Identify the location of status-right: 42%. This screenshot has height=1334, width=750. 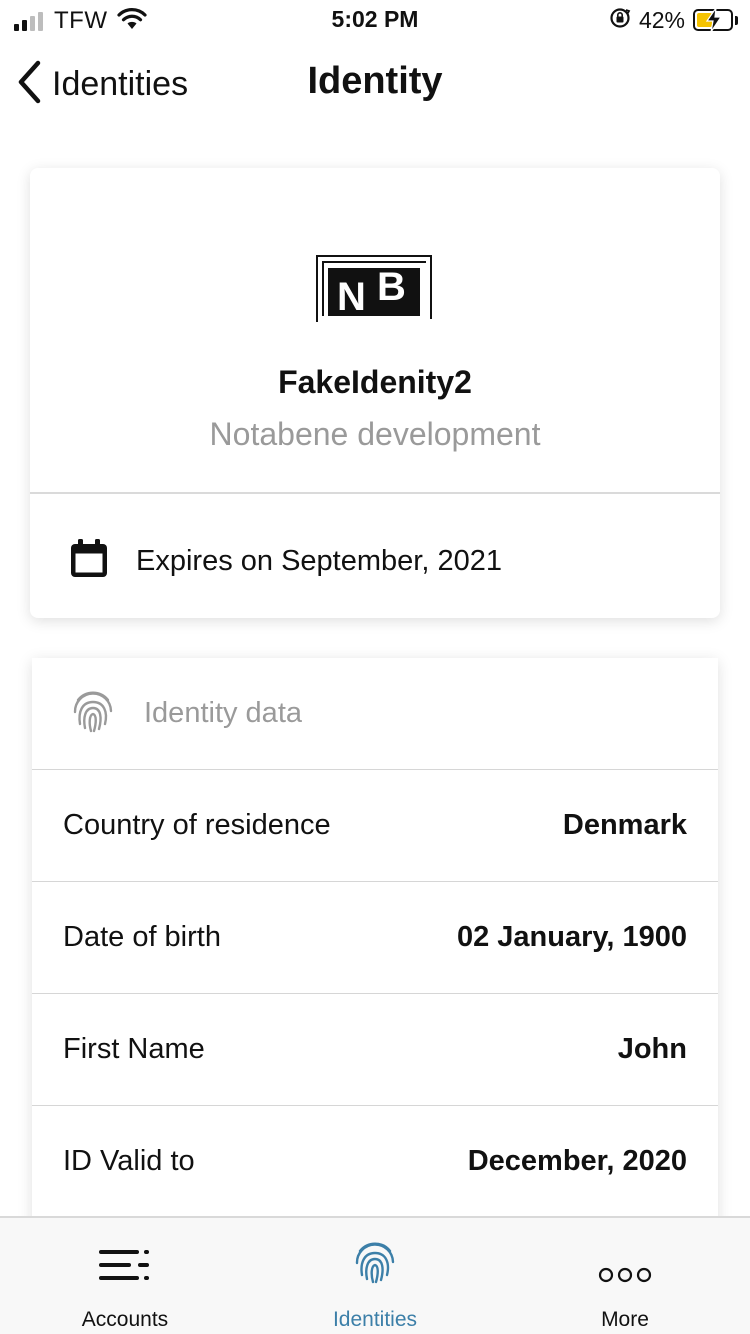
(673, 20).